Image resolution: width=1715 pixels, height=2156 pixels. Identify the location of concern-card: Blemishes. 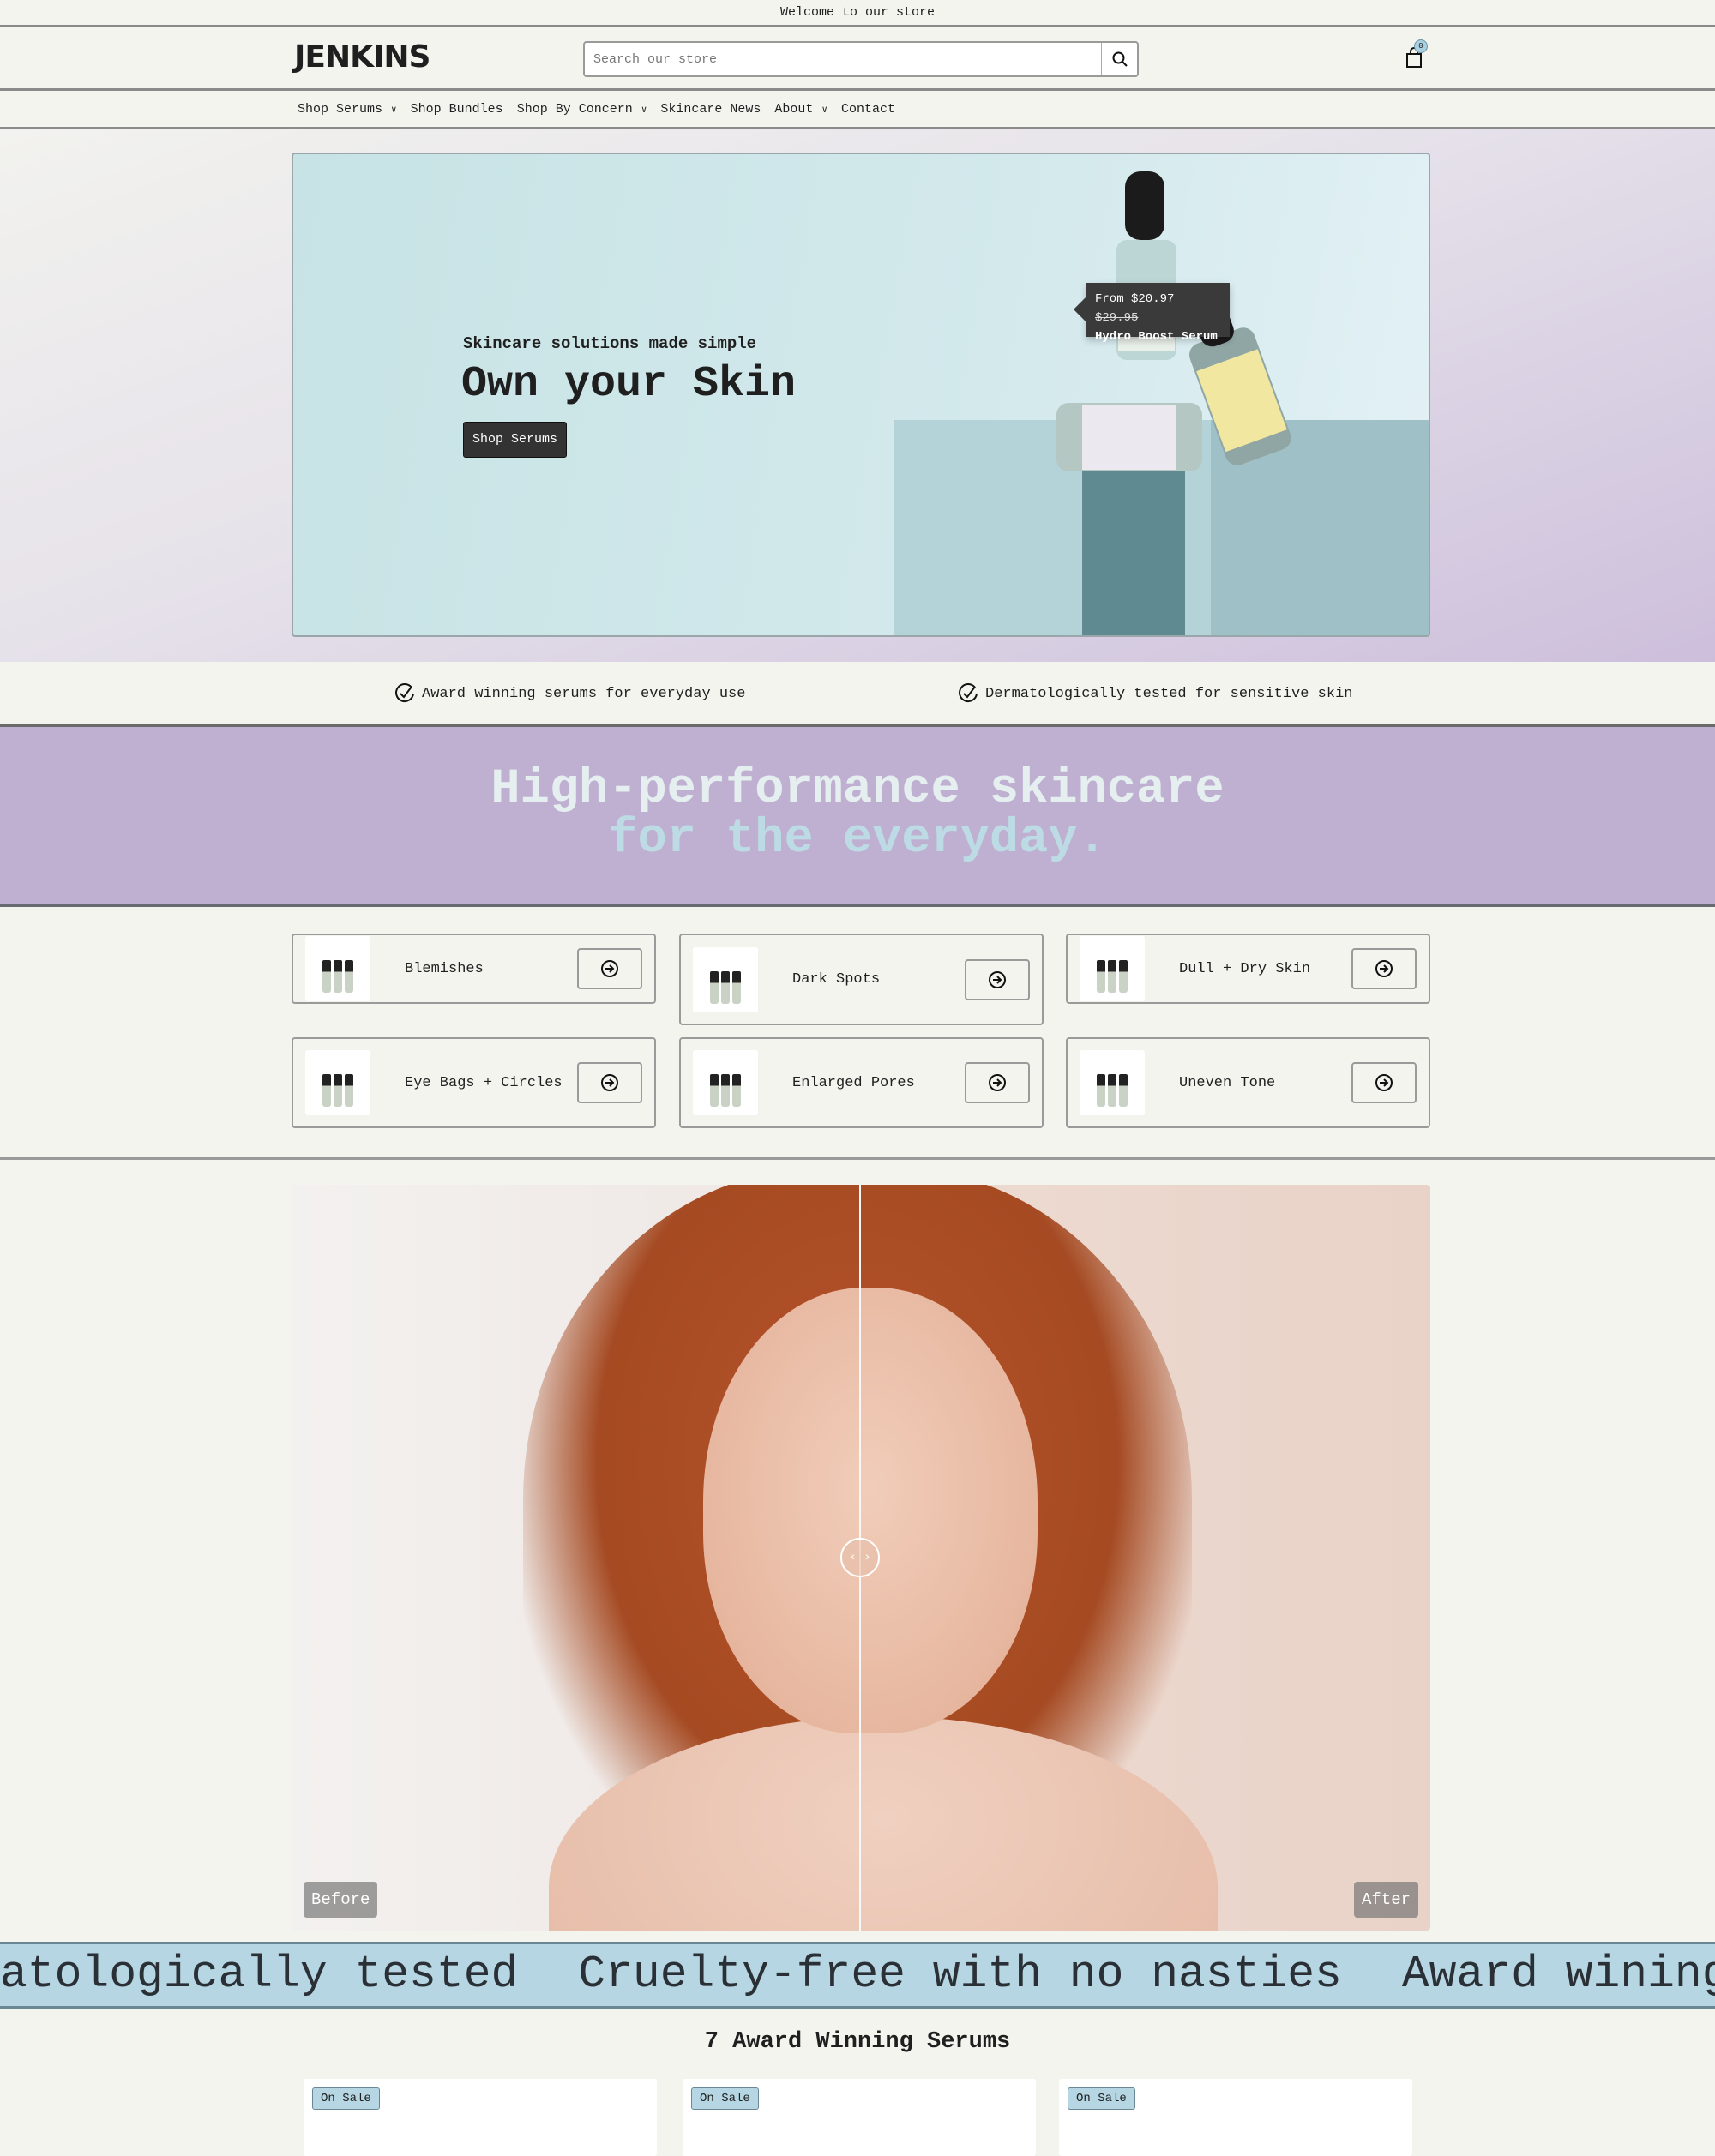
(474, 969).